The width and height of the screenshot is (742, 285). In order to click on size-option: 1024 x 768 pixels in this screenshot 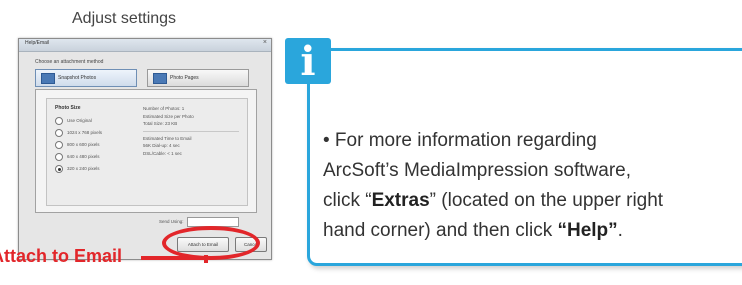, I will do `click(78, 133)`.